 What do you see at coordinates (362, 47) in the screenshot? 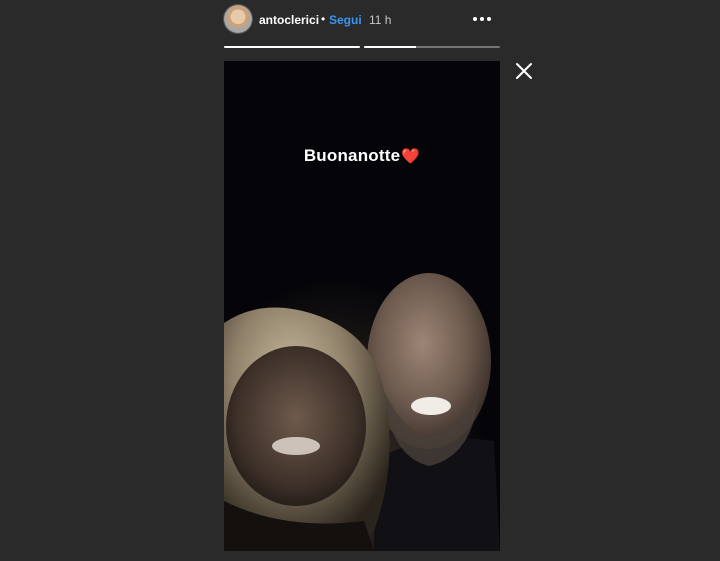
I see `story-progress-bar` at bounding box center [362, 47].